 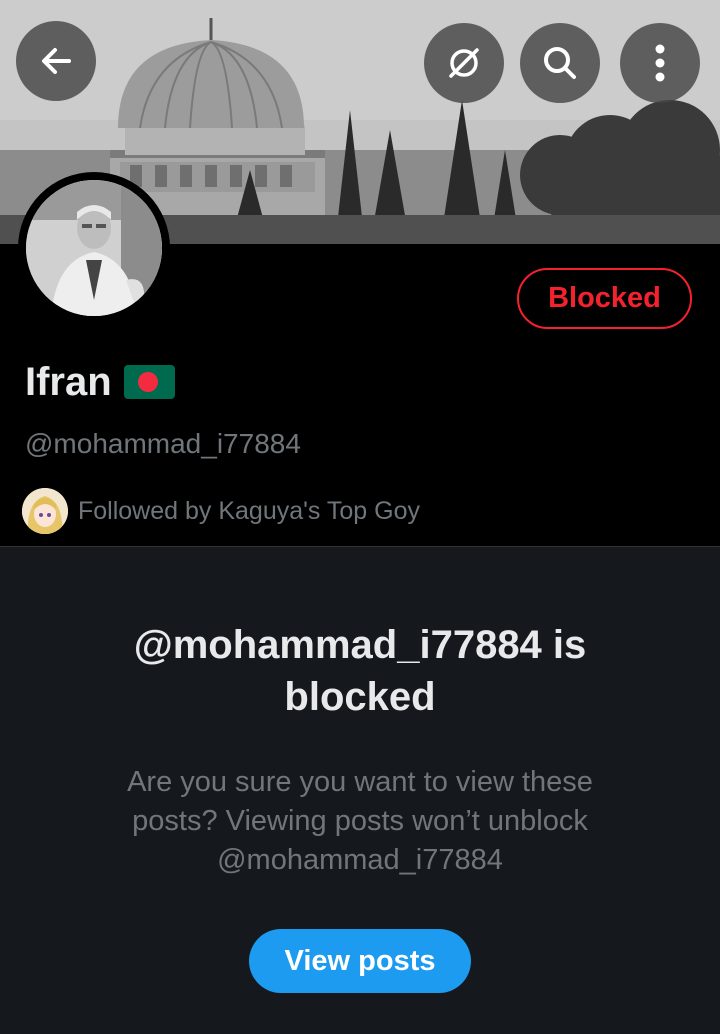 I want to click on blocked-notice-title: @mohammad_i77884 is blocked, so click(x=360, y=671).